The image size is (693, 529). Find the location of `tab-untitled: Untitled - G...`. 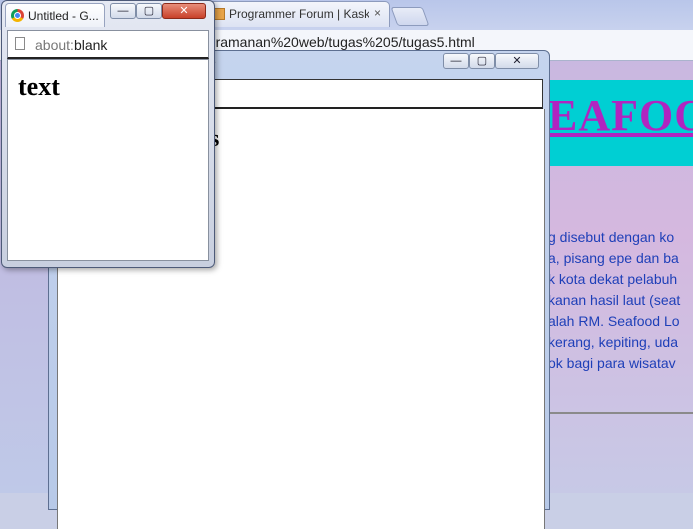

tab-untitled: Untitled - G... is located at coordinates (55, 15).